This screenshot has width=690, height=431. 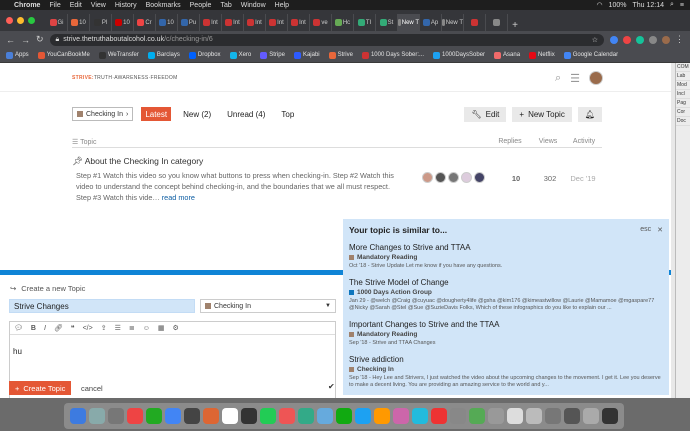 What do you see at coordinates (176, 328) in the screenshot?
I see `gear-icon: ⚙` at bounding box center [176, 328].